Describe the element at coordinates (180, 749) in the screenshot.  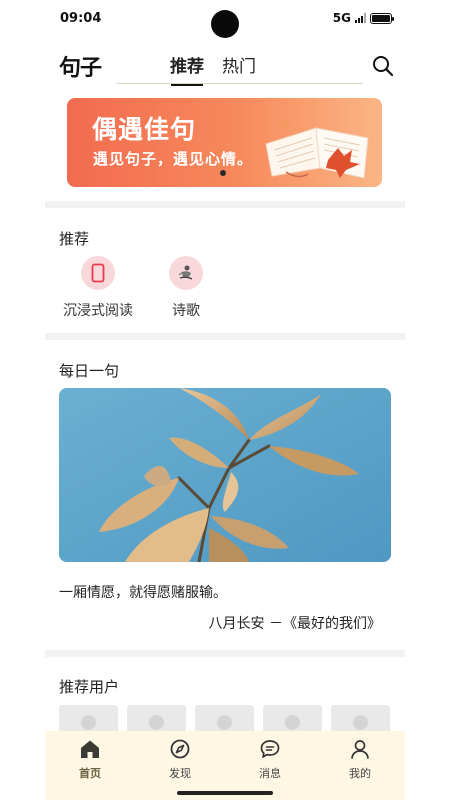
I see `compass-icon` at that location.